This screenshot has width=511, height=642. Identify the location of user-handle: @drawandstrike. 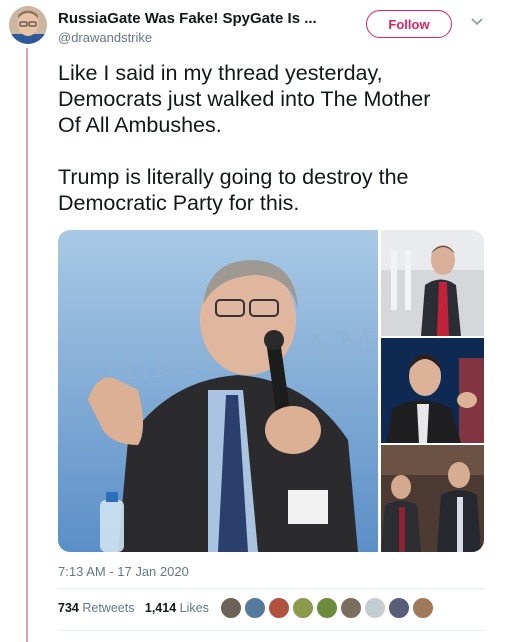
(105, 37).